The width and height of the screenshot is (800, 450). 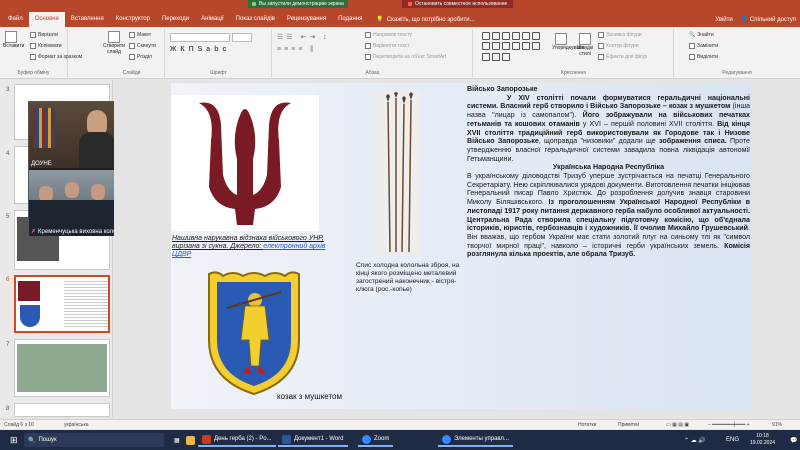 I want to click on shape-fill-button: Заливка фігури, so click(x=620, y=35).